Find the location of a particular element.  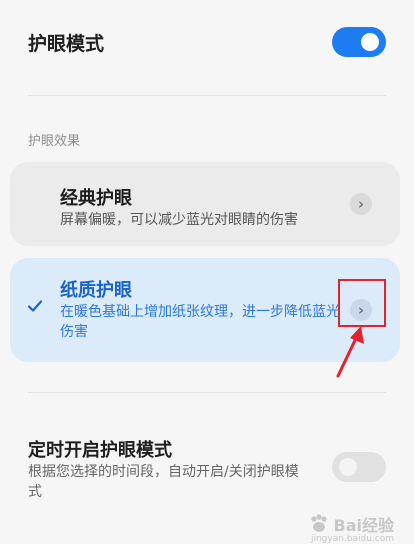

option-description: 在暖色基础上增加纸张纹理，进一步降低蓝光伤害 is located at coordinates (200, 322).